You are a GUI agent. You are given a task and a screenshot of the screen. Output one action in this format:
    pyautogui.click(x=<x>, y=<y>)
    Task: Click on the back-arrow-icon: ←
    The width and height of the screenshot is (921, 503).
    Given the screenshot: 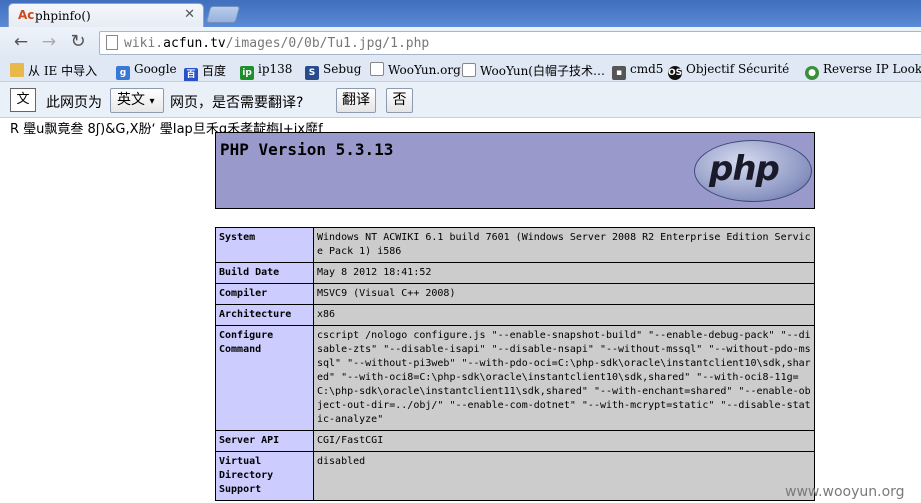 What is the action you would take?
    pyautogui.click(x=21, y=42)
    